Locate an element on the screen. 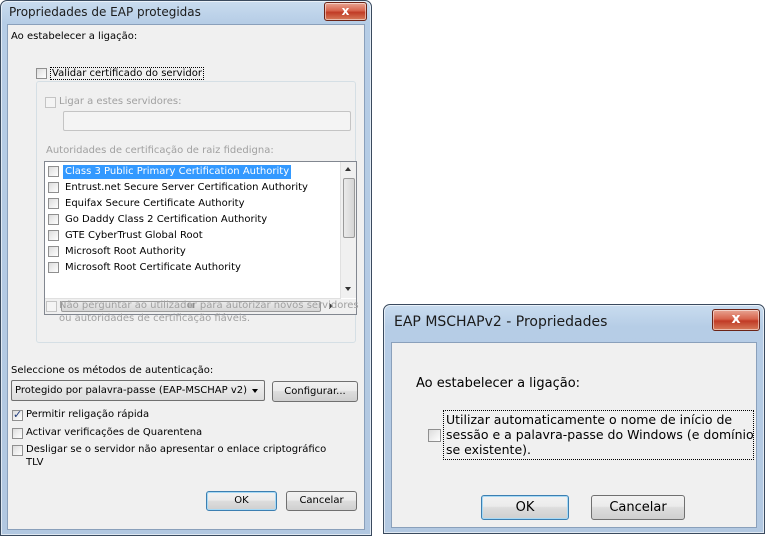 This screenshot has height=536, width=766. vertical-scroll-thumb is located at coordinates (349, 208).